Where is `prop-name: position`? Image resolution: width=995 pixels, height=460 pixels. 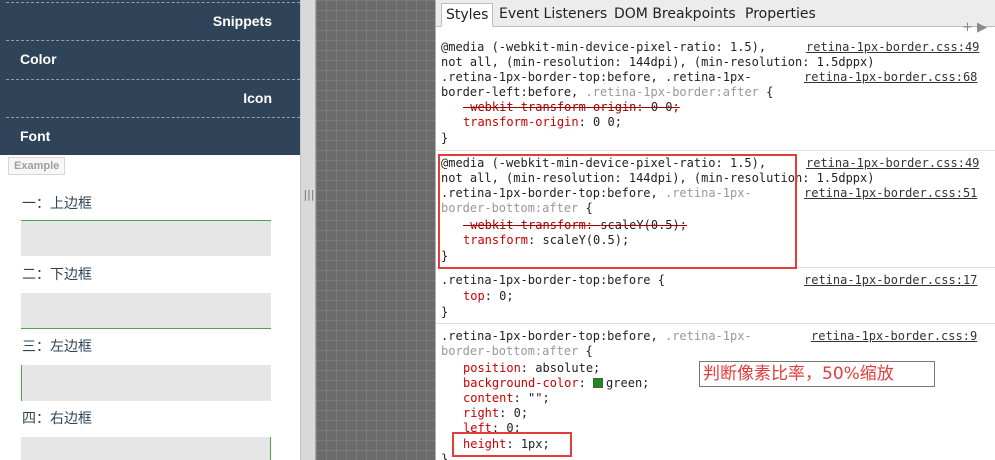
prop-name: position is located at coordinates (492, 368).